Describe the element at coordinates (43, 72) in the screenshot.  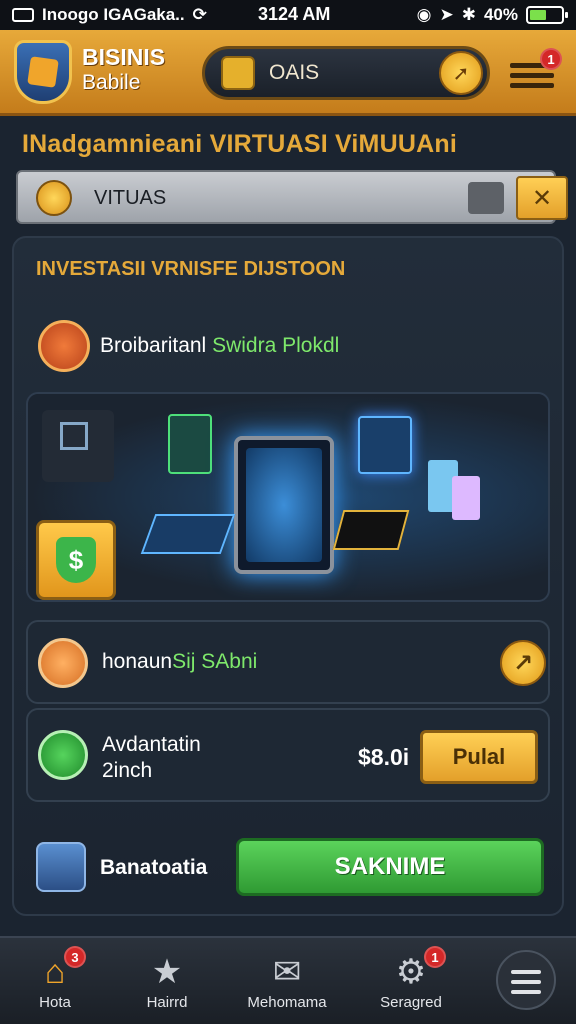
I see `app-logo-icon` at that location.